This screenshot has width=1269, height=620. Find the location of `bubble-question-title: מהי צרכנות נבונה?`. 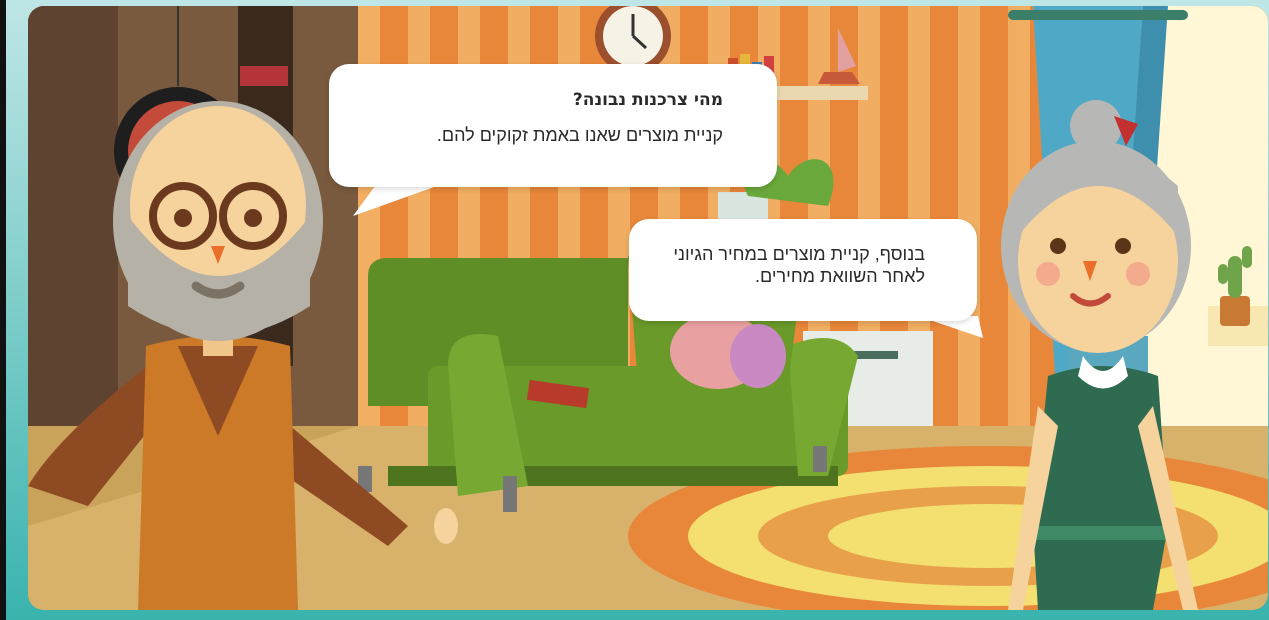

bubble-question-title: מהי צרכנות נבונה? is located at coordinates (647, 100).